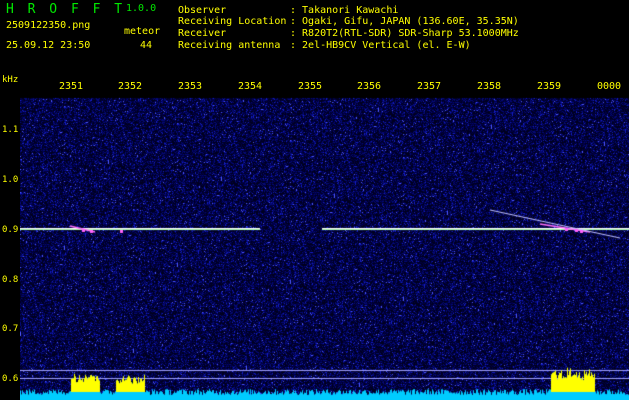  Describe the element at coordinates (190, 86) in the screenshot. I see `time-tick: 2353` at that location.